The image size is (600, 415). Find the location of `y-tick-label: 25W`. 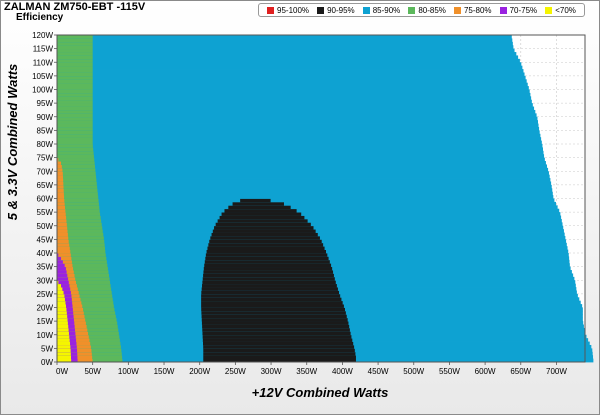

y-tick-label: 25W is located at coordinates (45, 294).